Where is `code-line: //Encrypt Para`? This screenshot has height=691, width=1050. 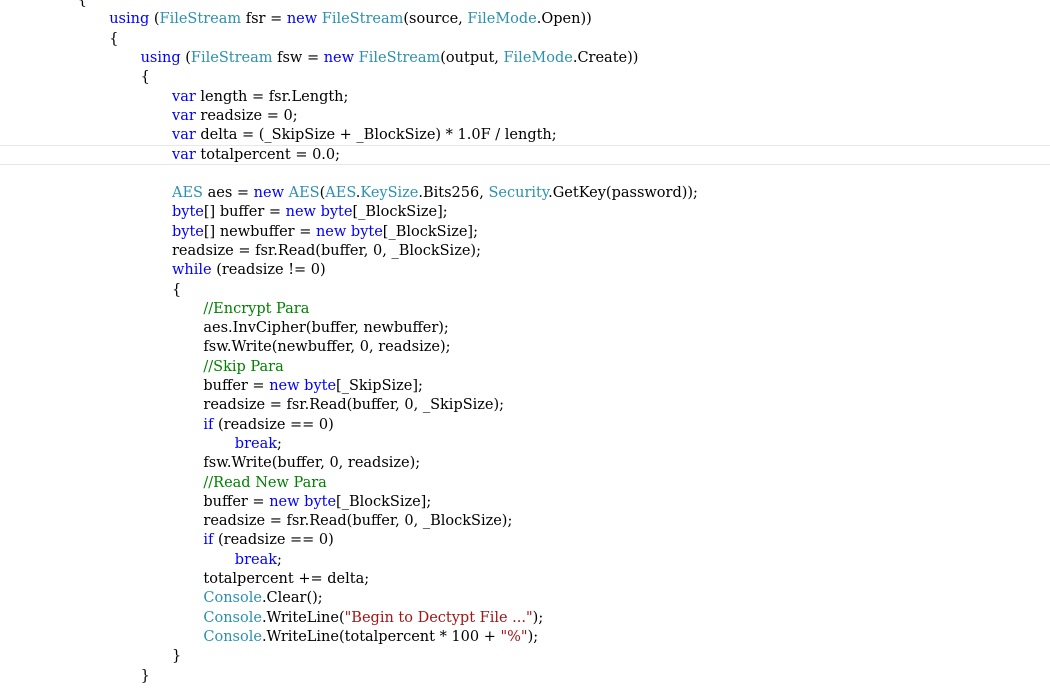 code-line: //Encrypt Para is located at coordinates (525, 309).